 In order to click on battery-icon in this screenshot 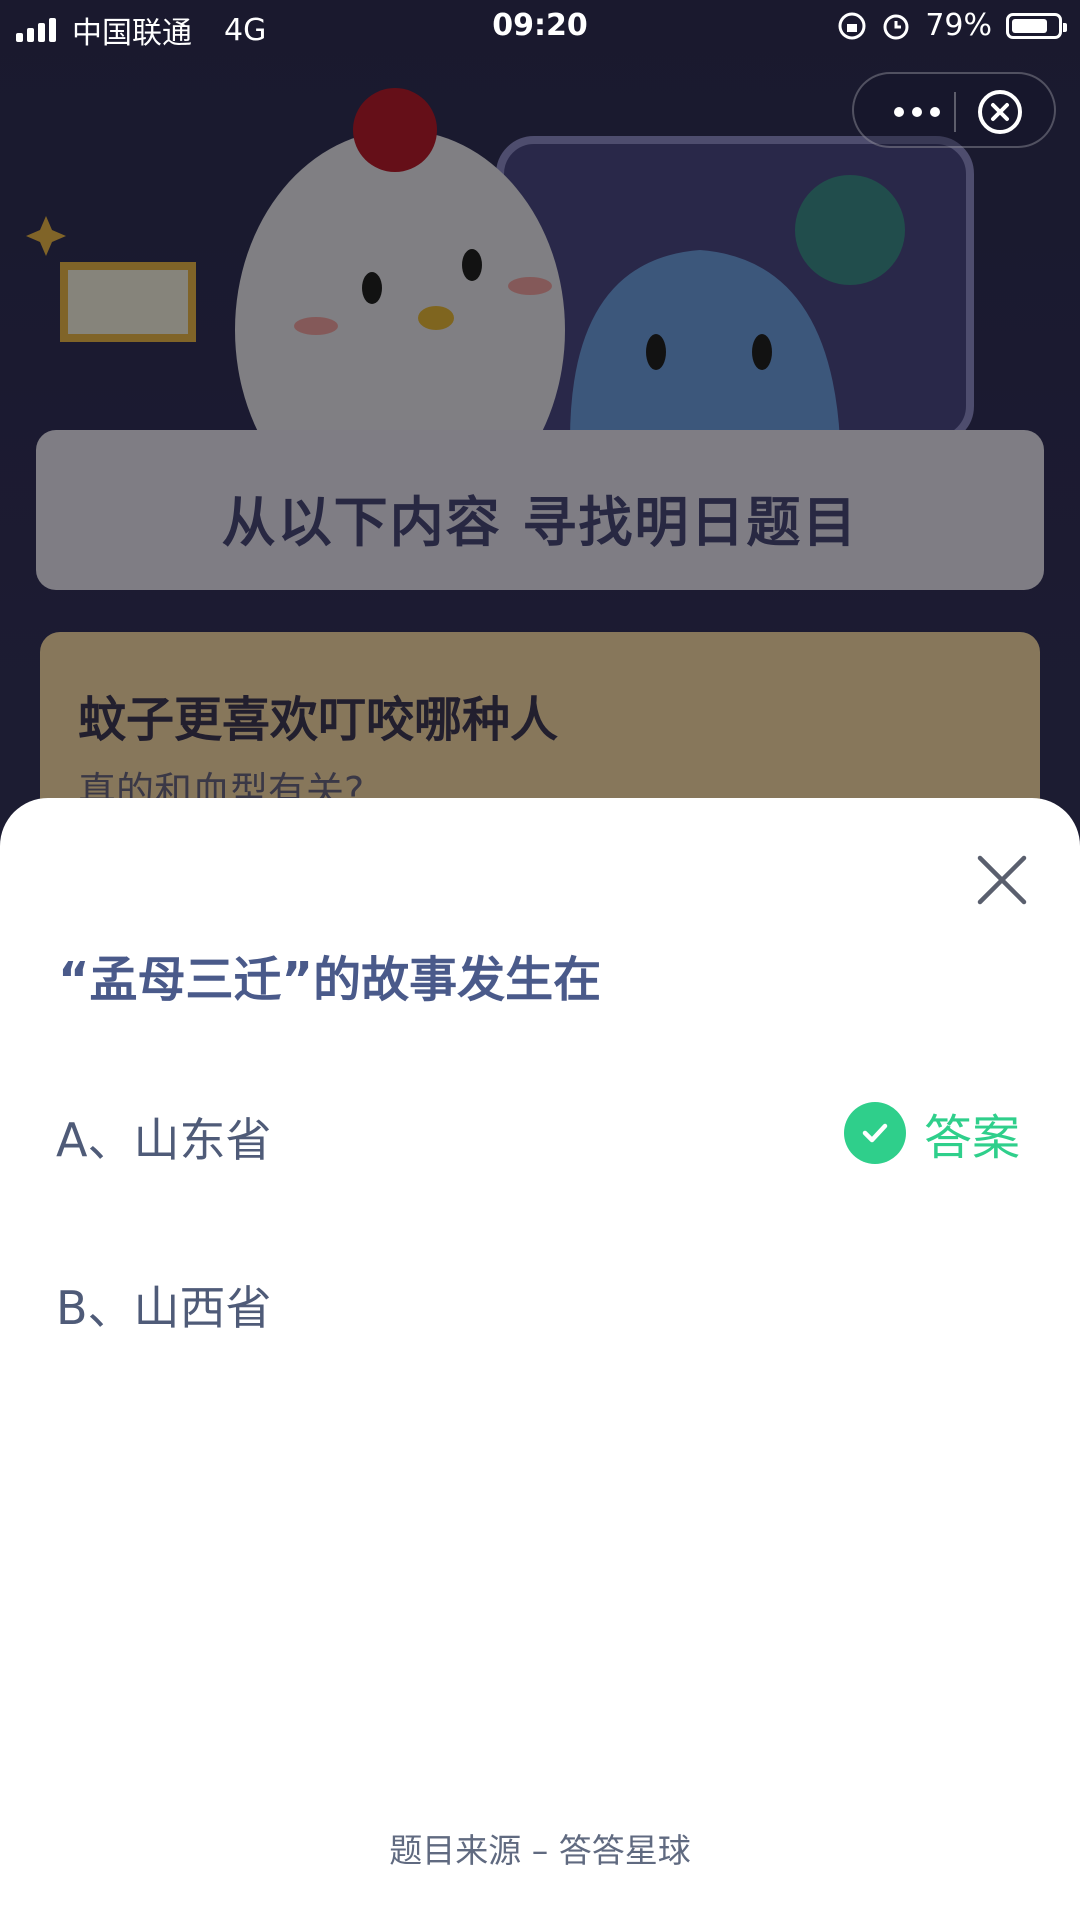, I will do `click(1036, 25)`.